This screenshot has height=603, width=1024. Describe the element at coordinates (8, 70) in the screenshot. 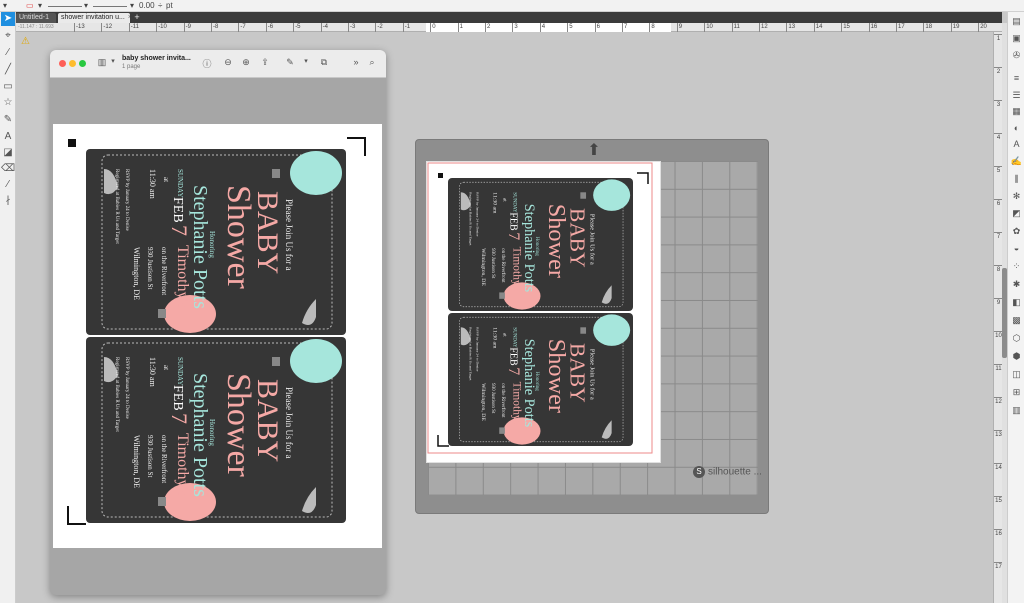

I see `line-tool-icon: ╱` at that location.